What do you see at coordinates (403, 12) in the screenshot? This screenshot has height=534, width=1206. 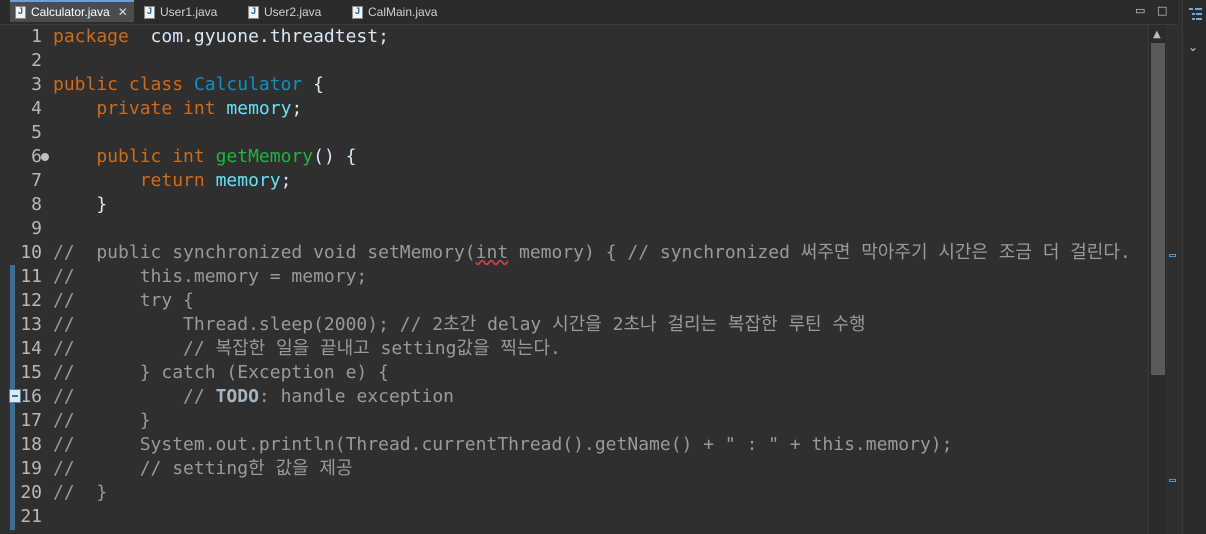 I see `tab-label: CalMain.java` at bounding box center [403, 12].